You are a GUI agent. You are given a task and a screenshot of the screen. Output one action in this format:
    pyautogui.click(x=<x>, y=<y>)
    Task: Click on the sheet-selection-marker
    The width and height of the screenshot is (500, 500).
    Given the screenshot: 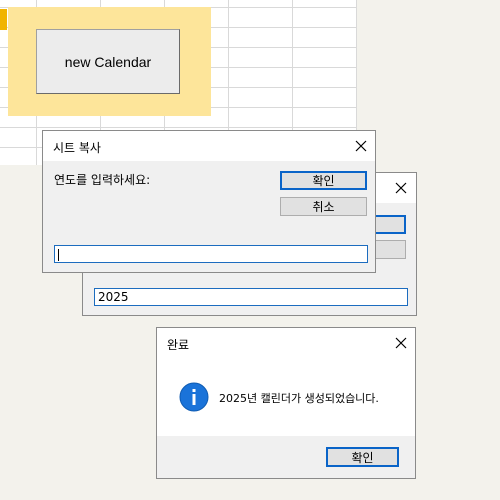 What is the action you would take?
    pyautogui.click(x=3, y=19)
    